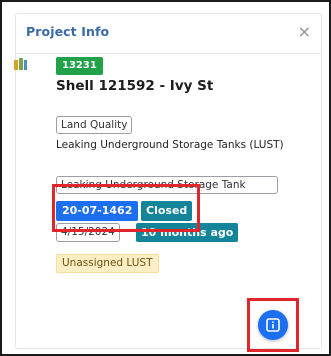 The width and height of the screenshot is (331, 356). What do you see at coordinates (79, 66) in the screenshot?
I see `project-id-badge: 13231` at bounding box center [79, 66].